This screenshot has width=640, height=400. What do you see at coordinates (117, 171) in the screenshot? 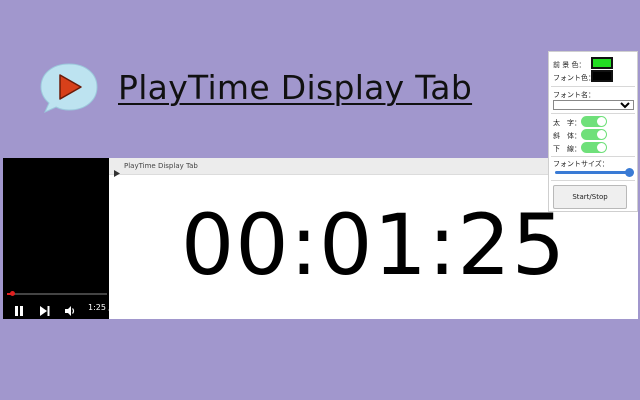
I see `play-triangle-icon` at bounding box center [117, 171].